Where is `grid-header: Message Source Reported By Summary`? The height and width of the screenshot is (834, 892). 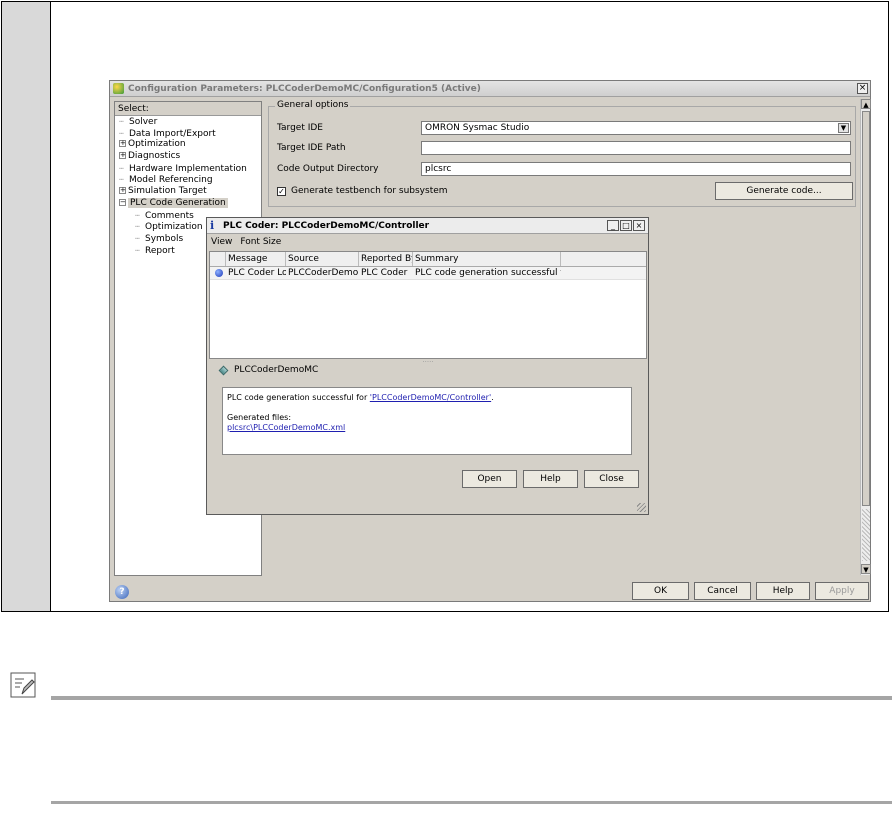 grid-header: Message Source Reported By Summary is located at coordinates (428, 259).